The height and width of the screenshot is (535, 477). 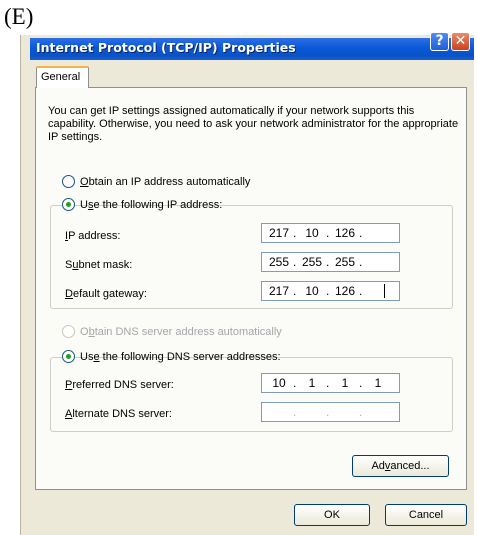 I want to click on obtain-ip-rest: btain an IP address automatically, so click(x=169, y=182).